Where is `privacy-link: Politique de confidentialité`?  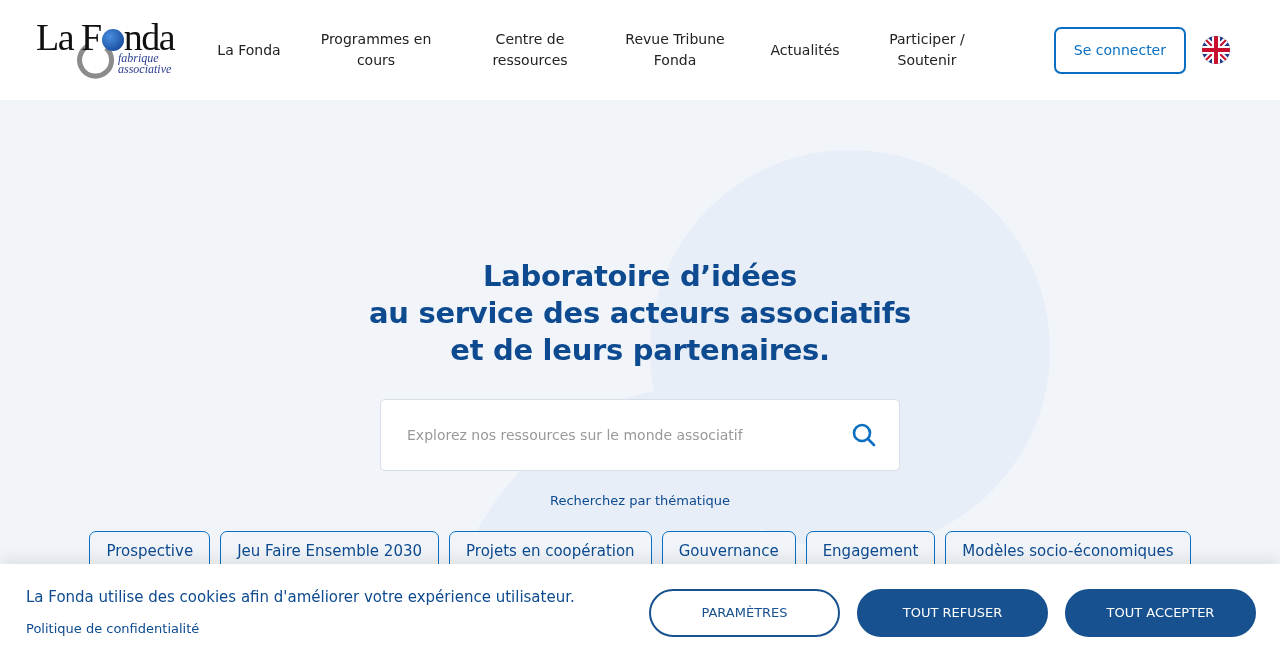
privacy-link: Politique de confidentialité is located at coordinates (113, 628).